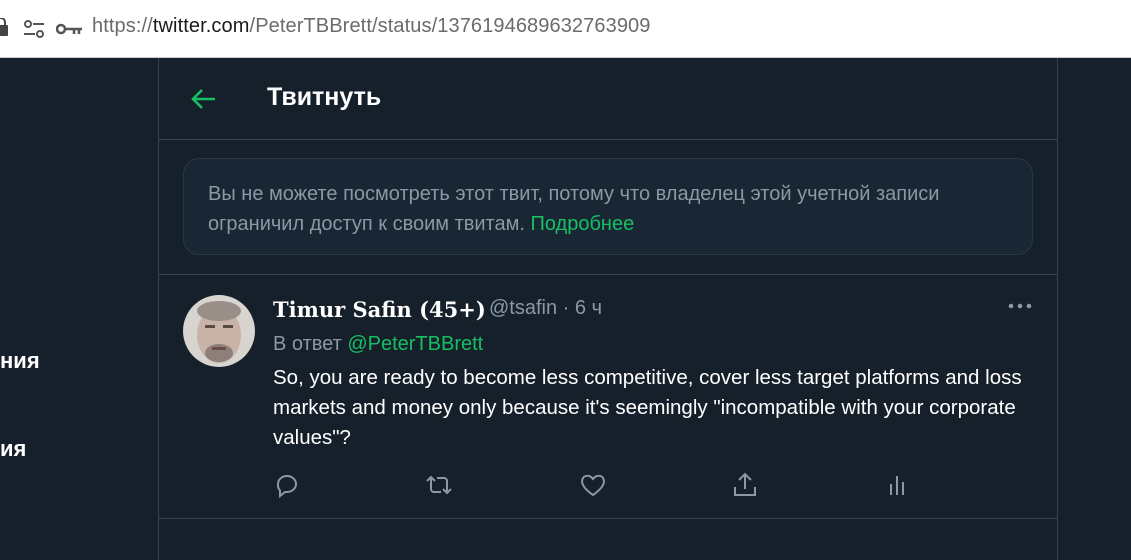  What do you see at coordinates (201, 26) in the screenshot?
I see `url-host: twitter.com` at bounding box center [201, 26].